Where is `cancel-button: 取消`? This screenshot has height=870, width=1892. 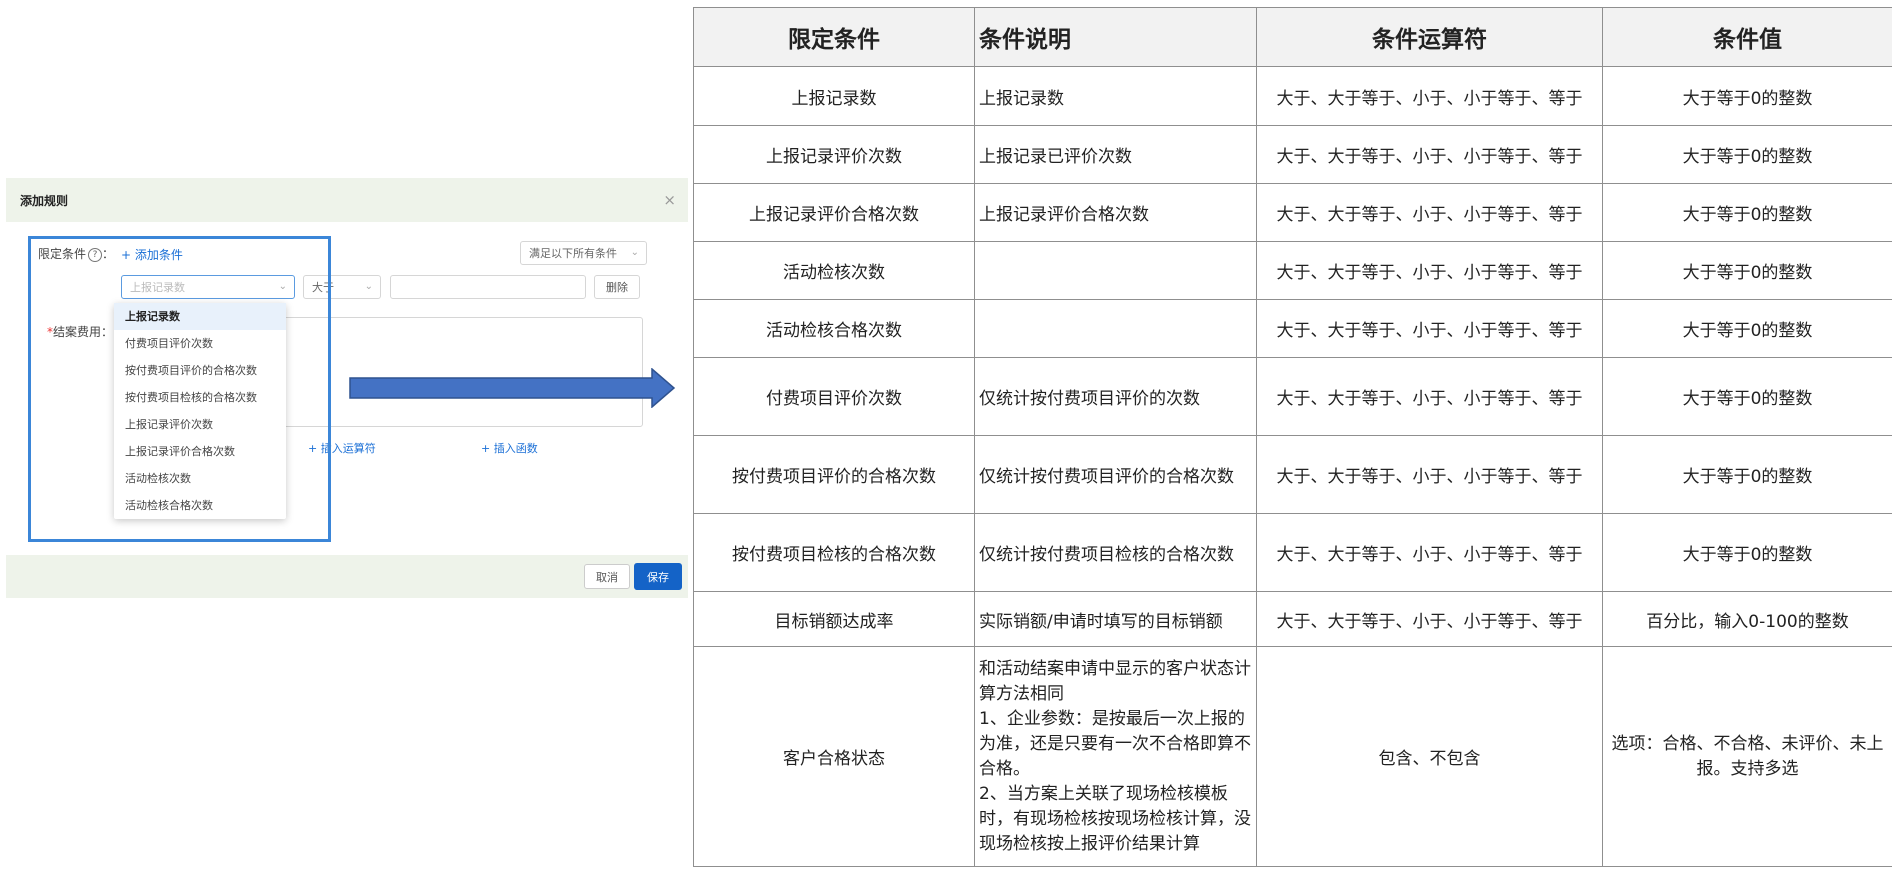 cancel-button: 取消 is located at coordinates (607, 576).